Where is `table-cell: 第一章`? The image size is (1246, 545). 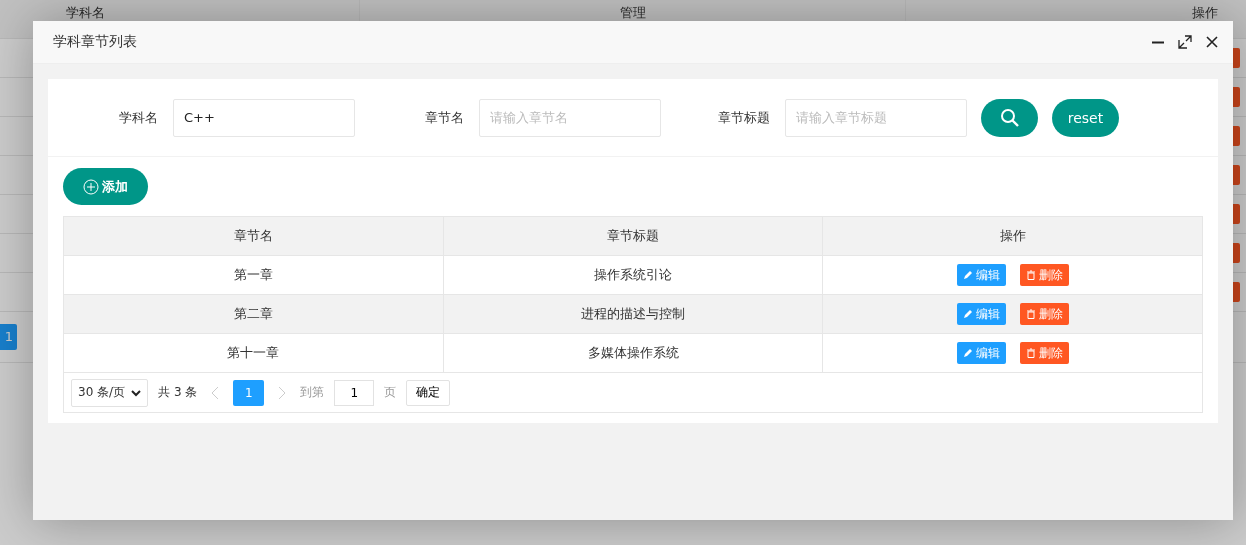 table-cell: 第一章 is located at coordinates (254, 275).